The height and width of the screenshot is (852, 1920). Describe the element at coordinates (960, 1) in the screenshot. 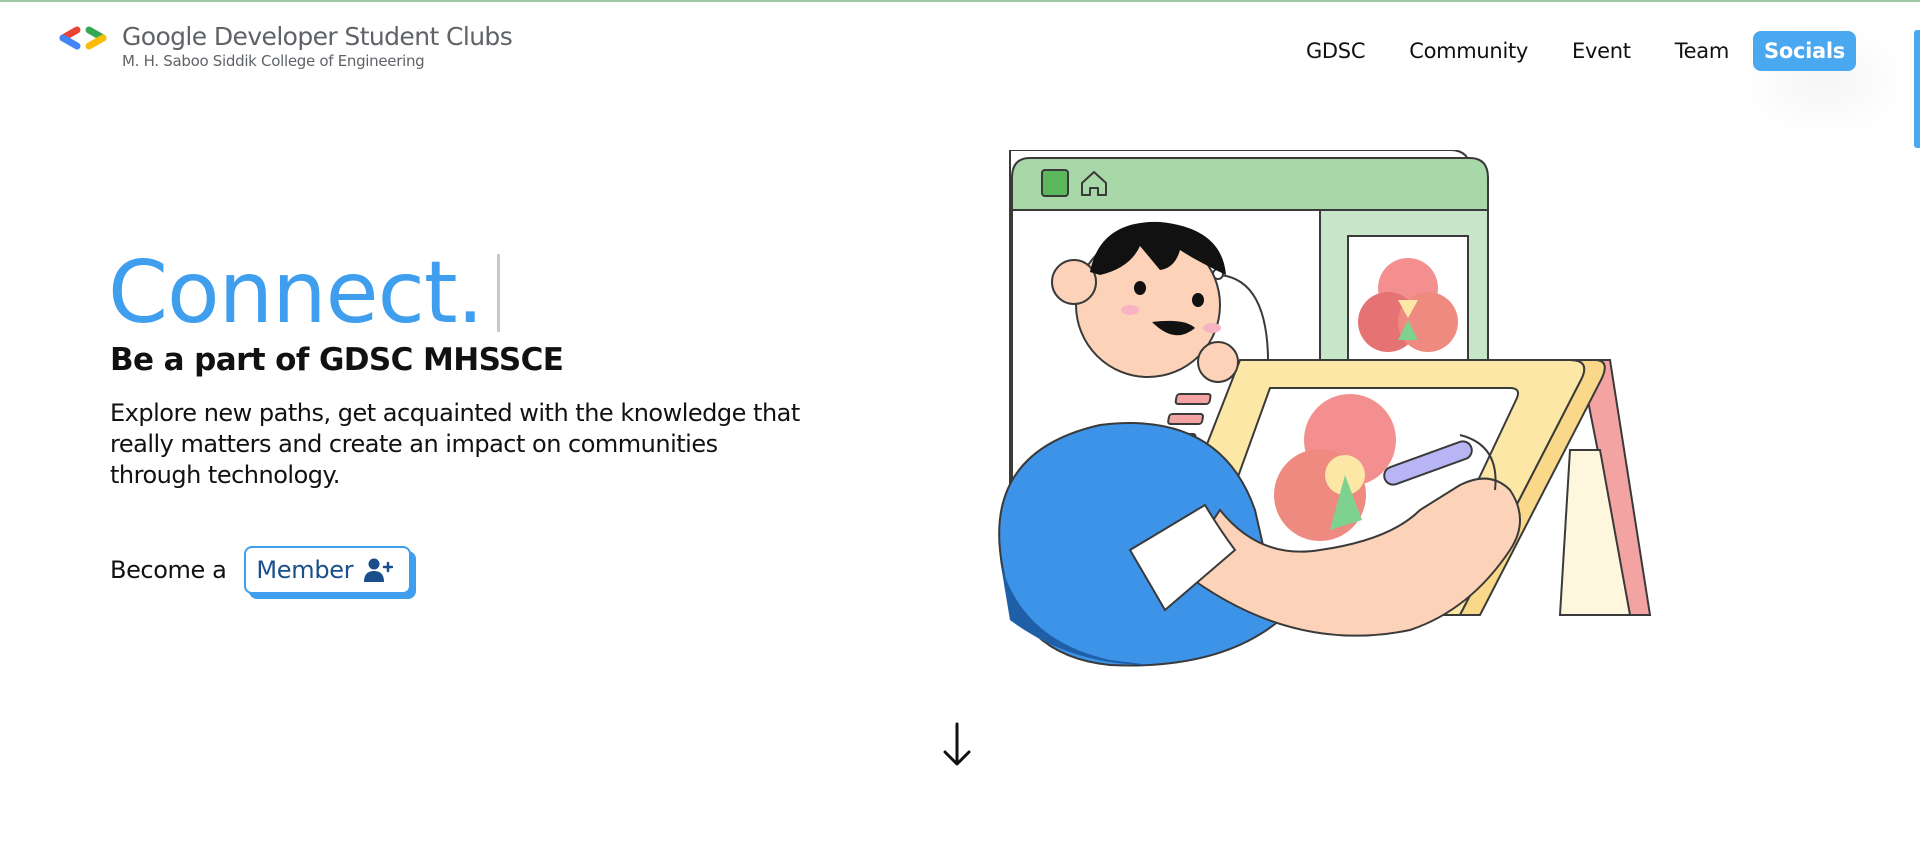

I see `top-accent-line` at that location.